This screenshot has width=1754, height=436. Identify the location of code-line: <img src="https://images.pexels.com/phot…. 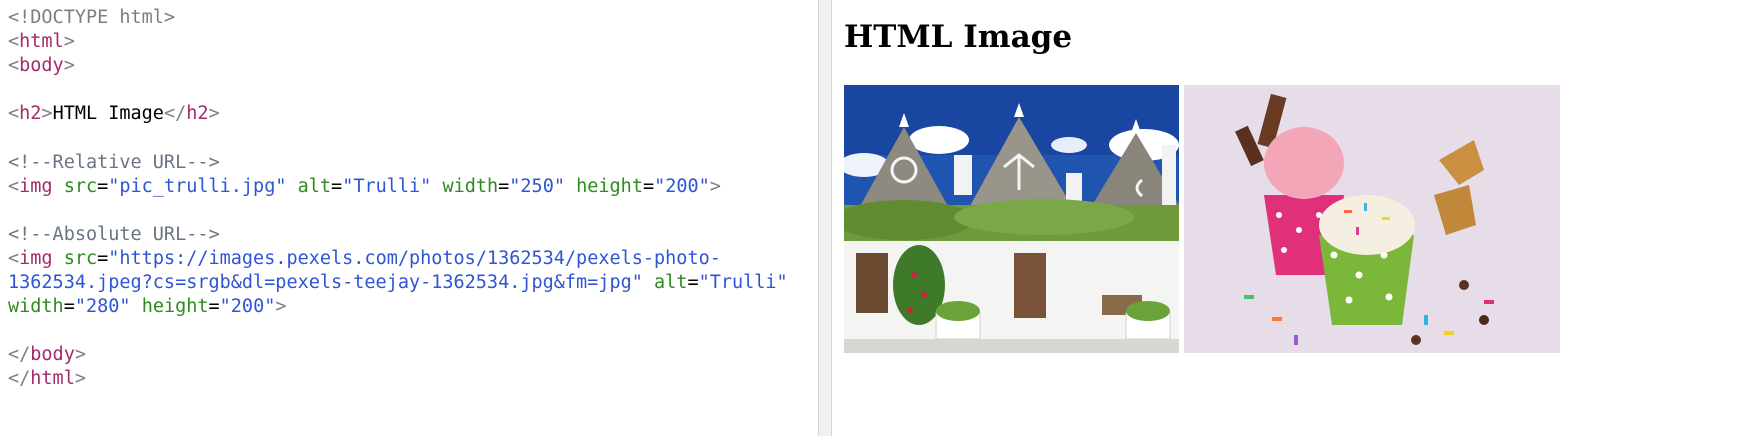
(398, 259).